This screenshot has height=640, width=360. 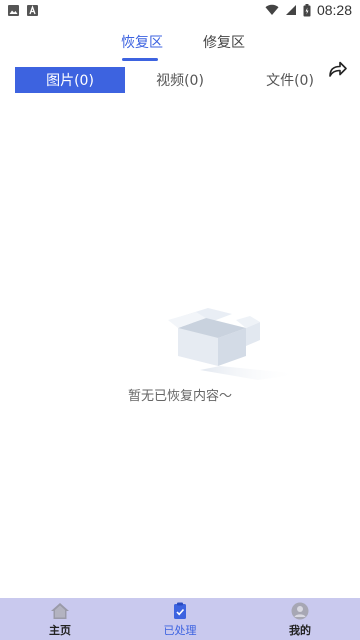 I want to click on tab-recover-area: 恢复区, so click(x=142, y=42).